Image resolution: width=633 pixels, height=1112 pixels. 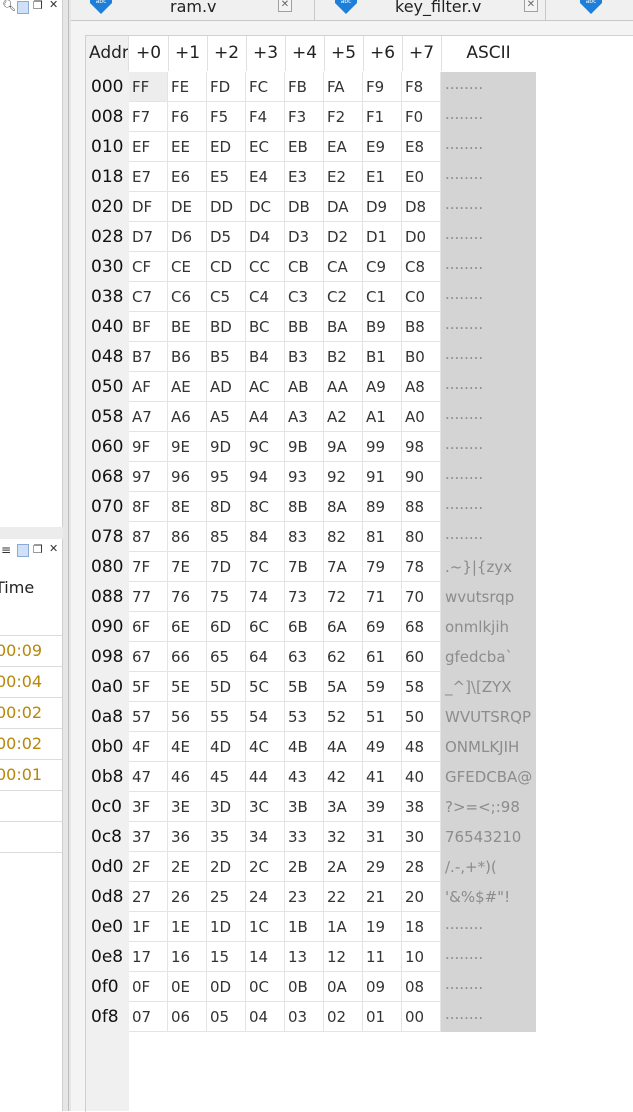 What do you see at coordinates (343, 777) in the screenshot?
I see `byte-cell: 42` at bounding box center [343, 777].